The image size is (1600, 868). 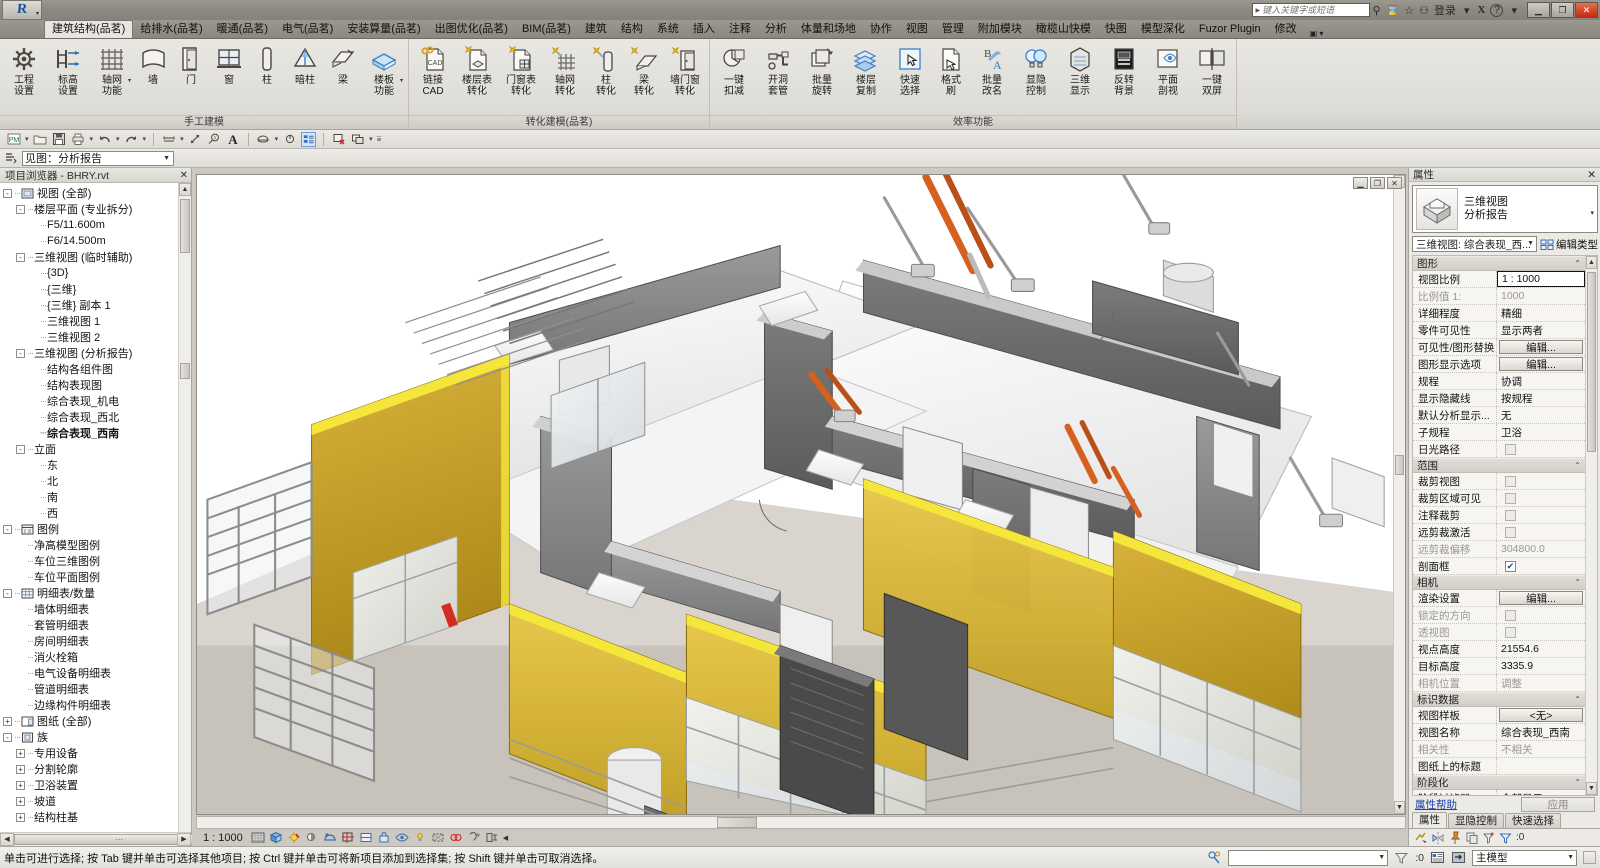 What do you see at coordinates (1482, 10) in the screenshot?
I see `autodesk-x-icon: X` at bounding box center [1482, 10].